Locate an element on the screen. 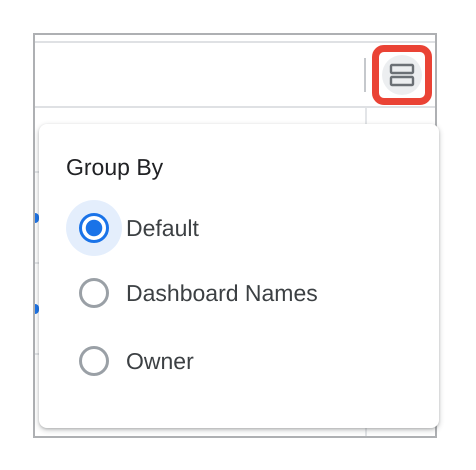 The width and height of the screenshot is (476, 470). menu-title: Group By is located at coordinates (115, 167).